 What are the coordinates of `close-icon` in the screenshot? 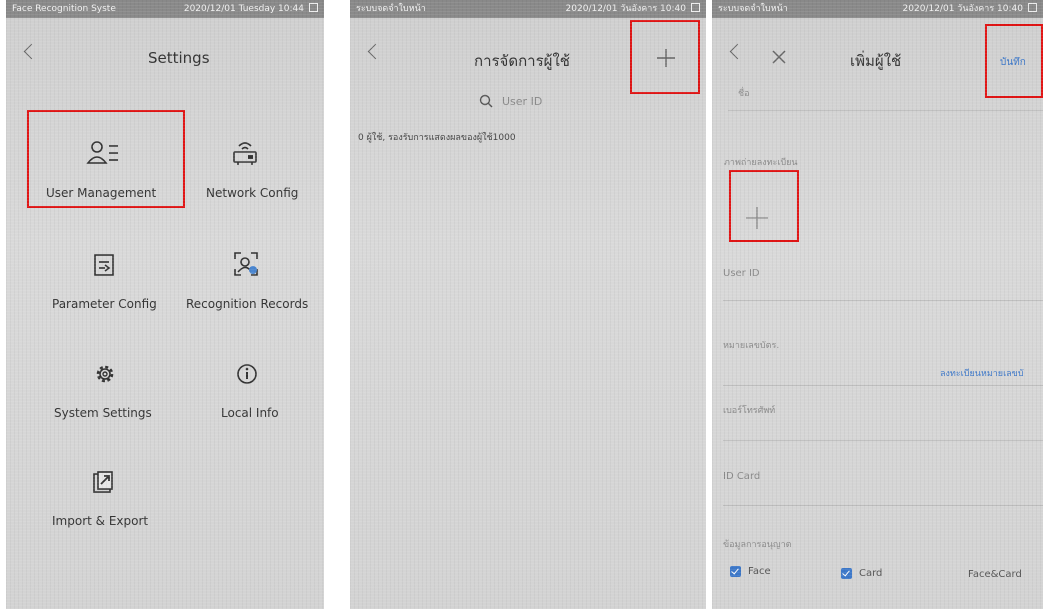 It's located at (779, 57).